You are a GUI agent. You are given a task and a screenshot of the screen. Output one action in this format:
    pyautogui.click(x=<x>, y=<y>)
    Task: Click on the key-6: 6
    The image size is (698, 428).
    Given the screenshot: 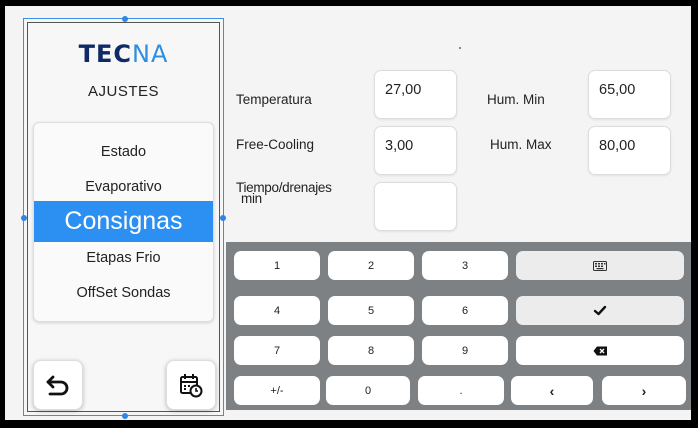 What is the action you would take?
    pyautogui.click(x=465, y=310)
    